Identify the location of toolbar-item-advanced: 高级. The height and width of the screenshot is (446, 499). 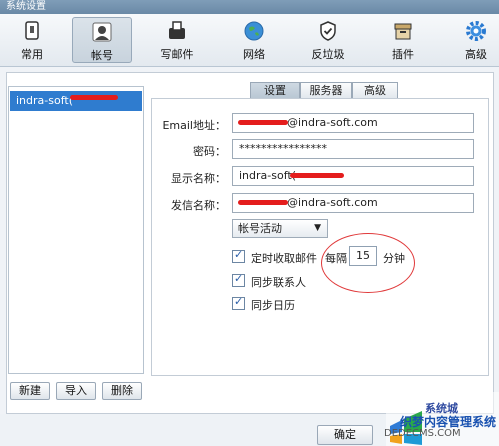
(472, 40).